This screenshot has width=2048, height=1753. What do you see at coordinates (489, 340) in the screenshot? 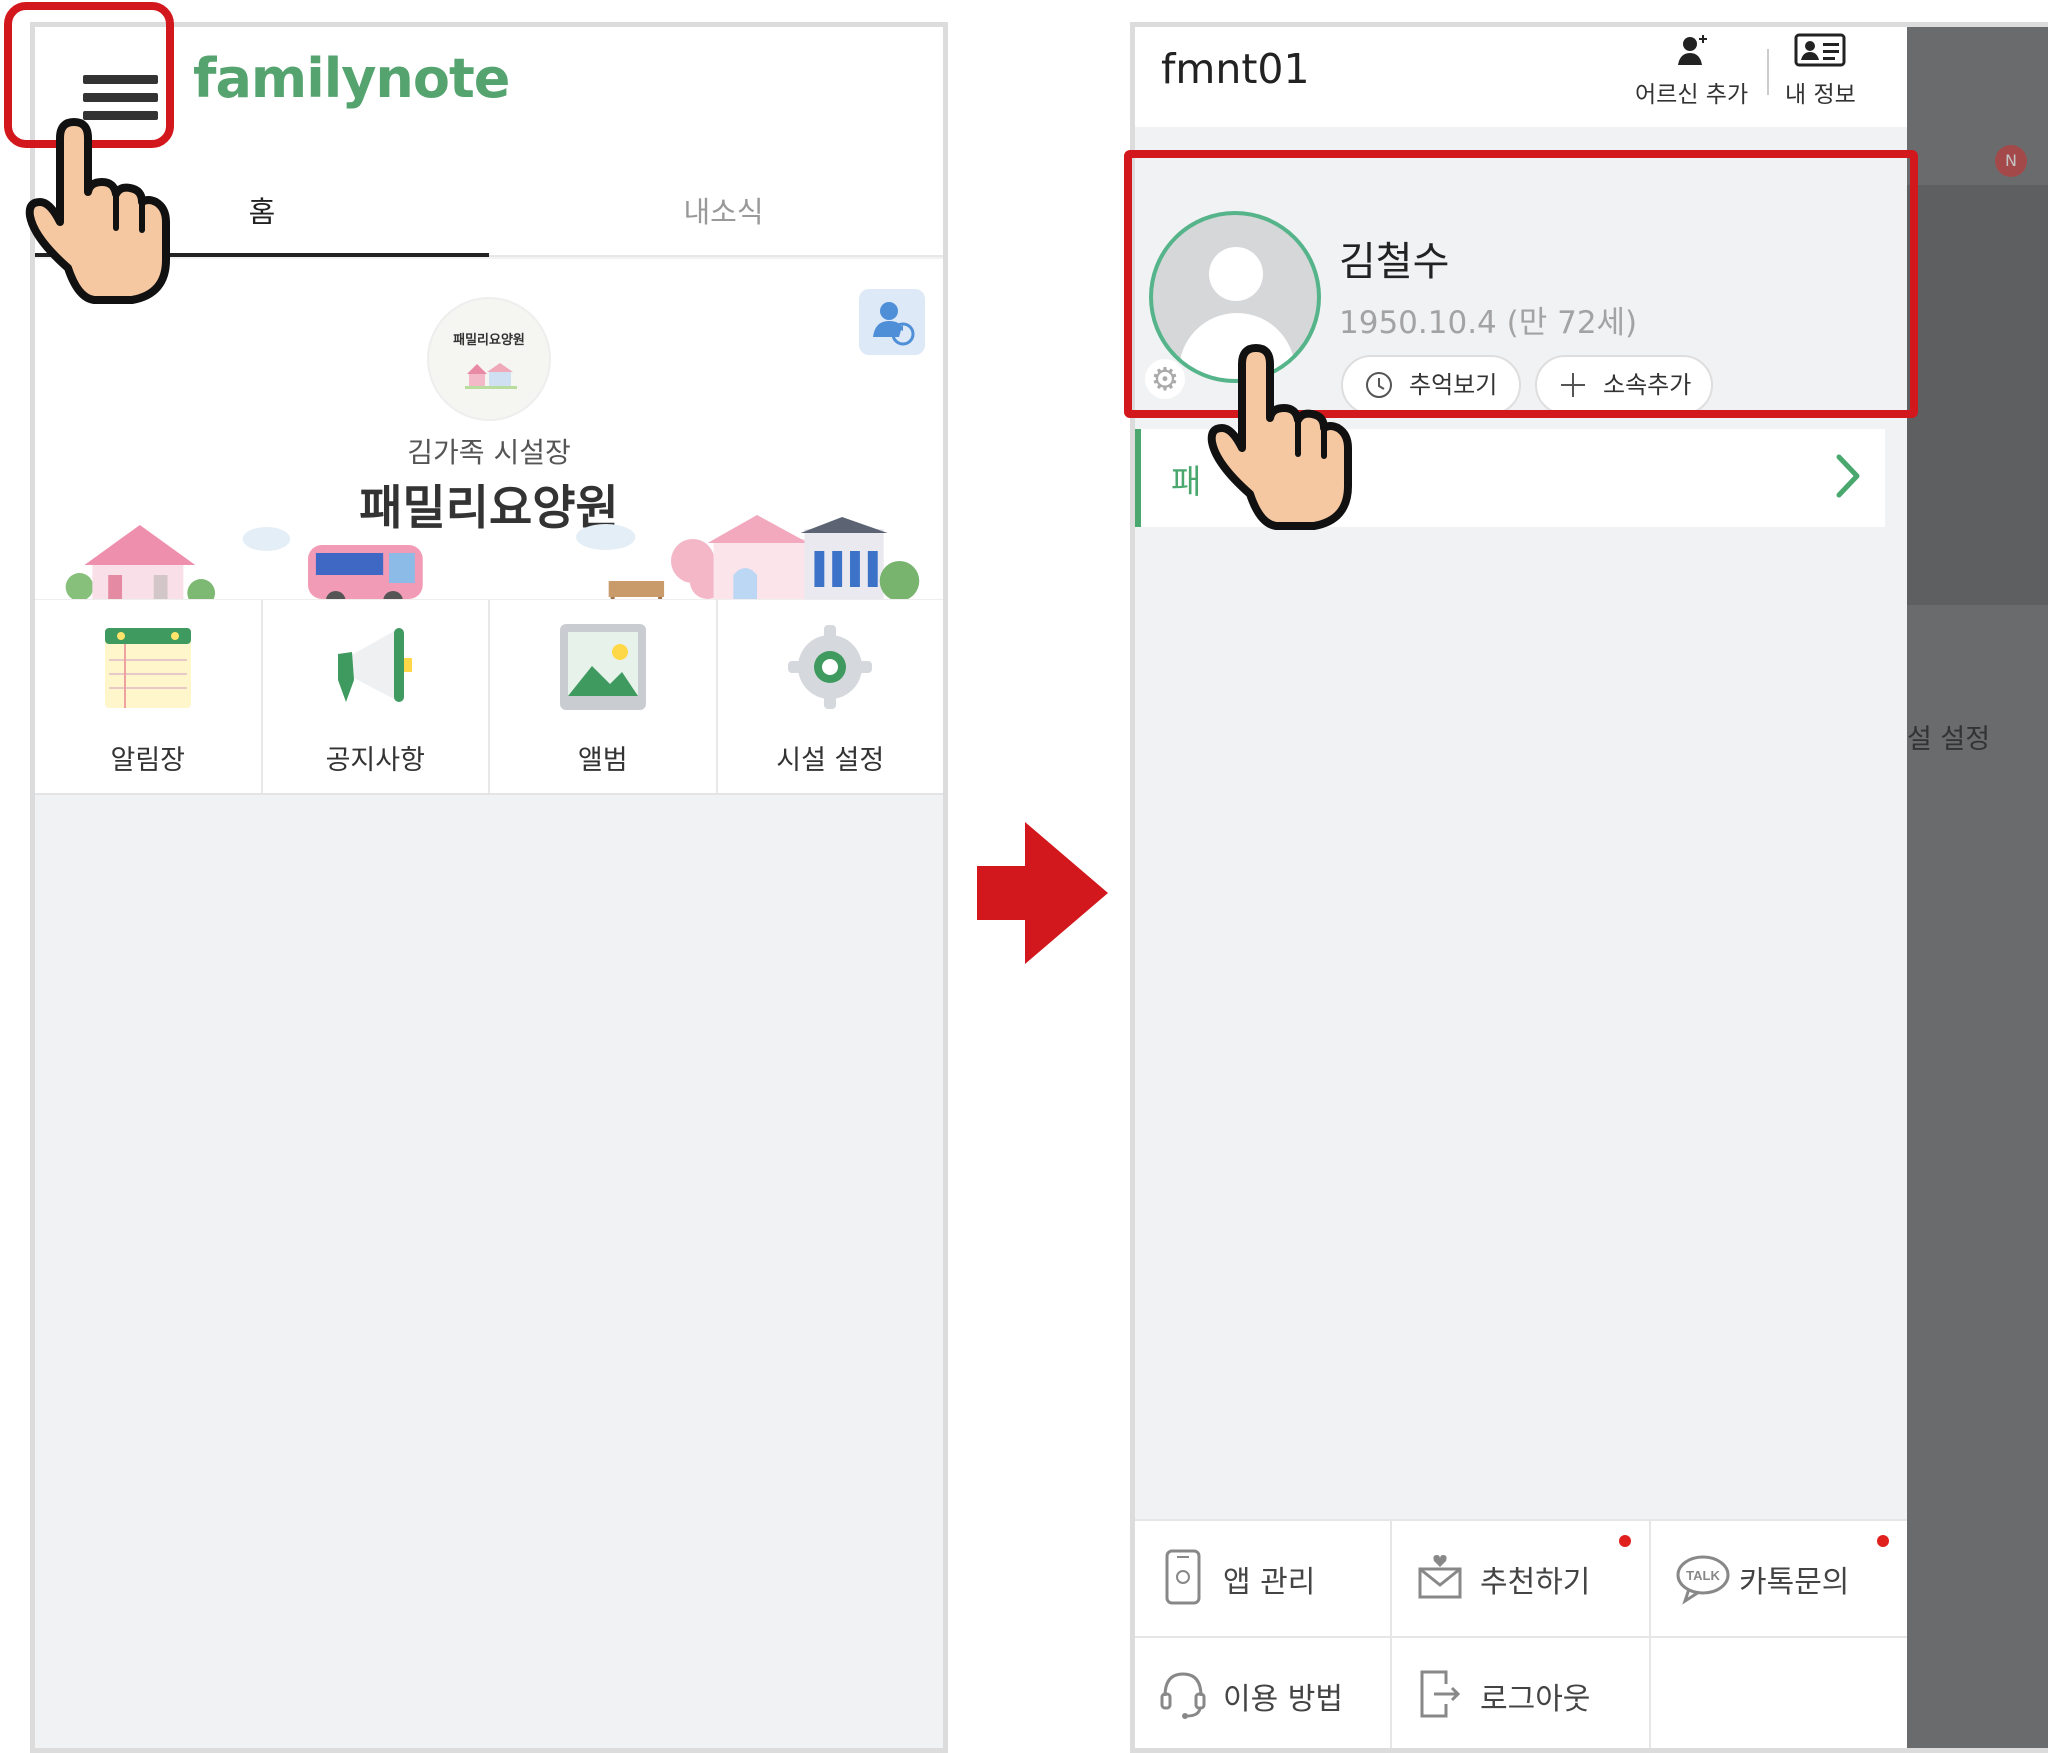
I see `facility-logo-text: 패밀리요양원` at bounding box center [489, 340].